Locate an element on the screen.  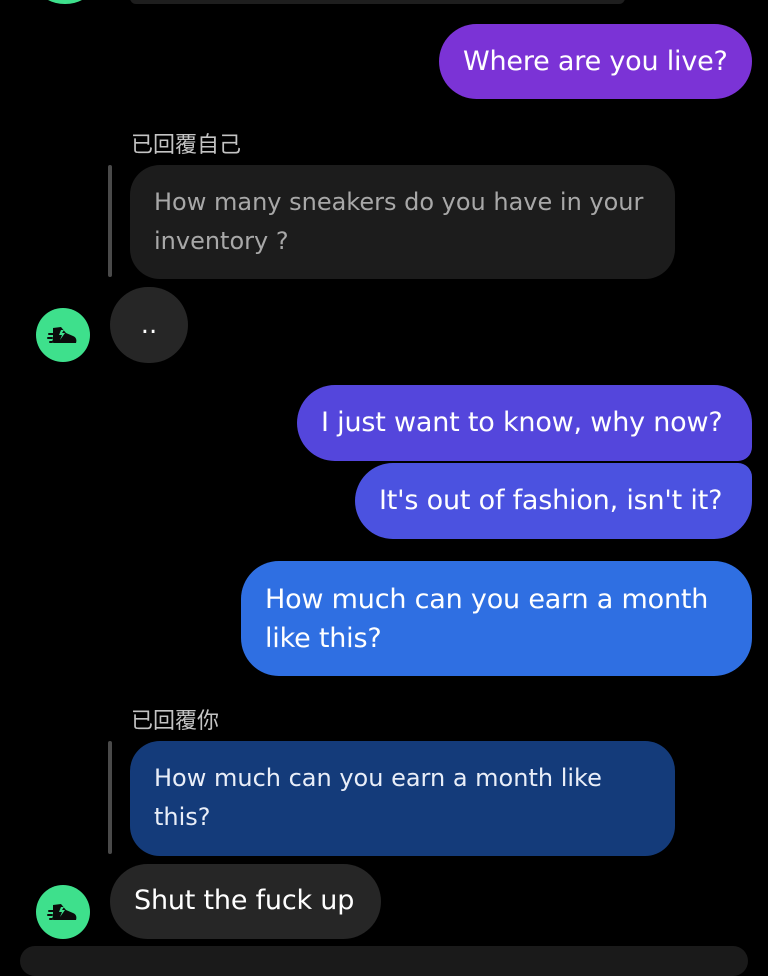
message-text: How much can you earn a month like this? is located at coordinates (487, 619).